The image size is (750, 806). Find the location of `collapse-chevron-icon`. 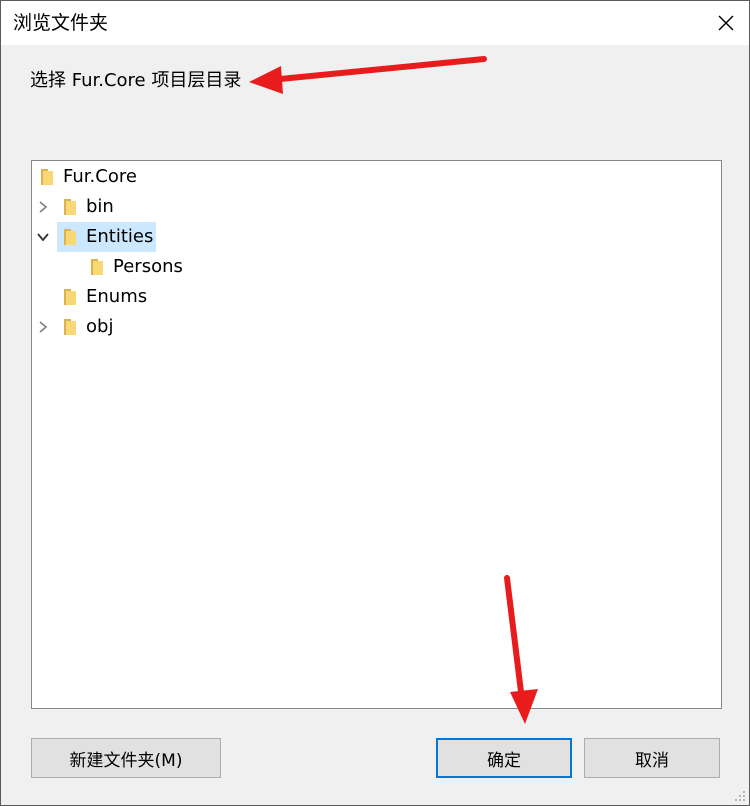

collapse-chevron-icon is located at coordinates (43, 237).